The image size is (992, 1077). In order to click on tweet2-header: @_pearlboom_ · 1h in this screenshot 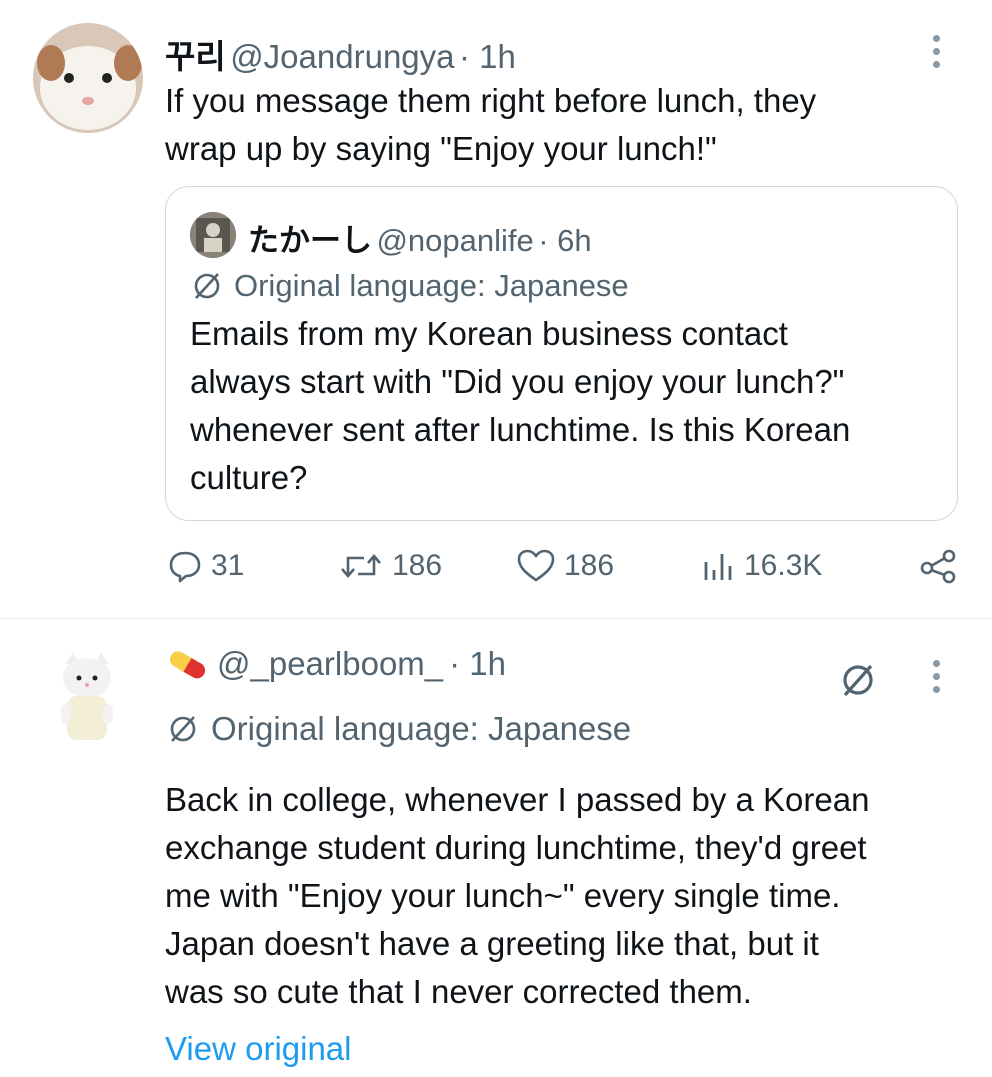, I will do `click(335, 664)`.